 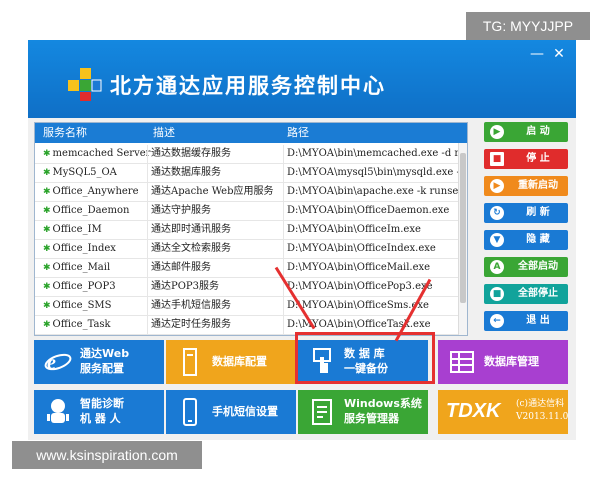 I want to click on windows-service-manager-tile: Windows系统 服务管理器, so click(x=363, y=412).